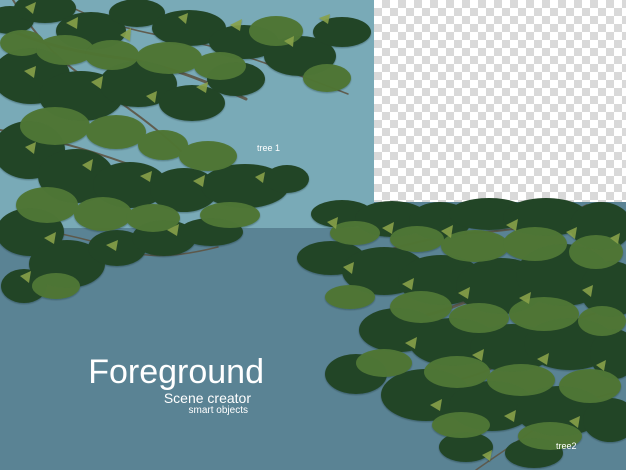  What do you see at coordinates (269, 148) in the screenshot?
I see `tree-1-label: tree 1` at bounding box center [269, 148].